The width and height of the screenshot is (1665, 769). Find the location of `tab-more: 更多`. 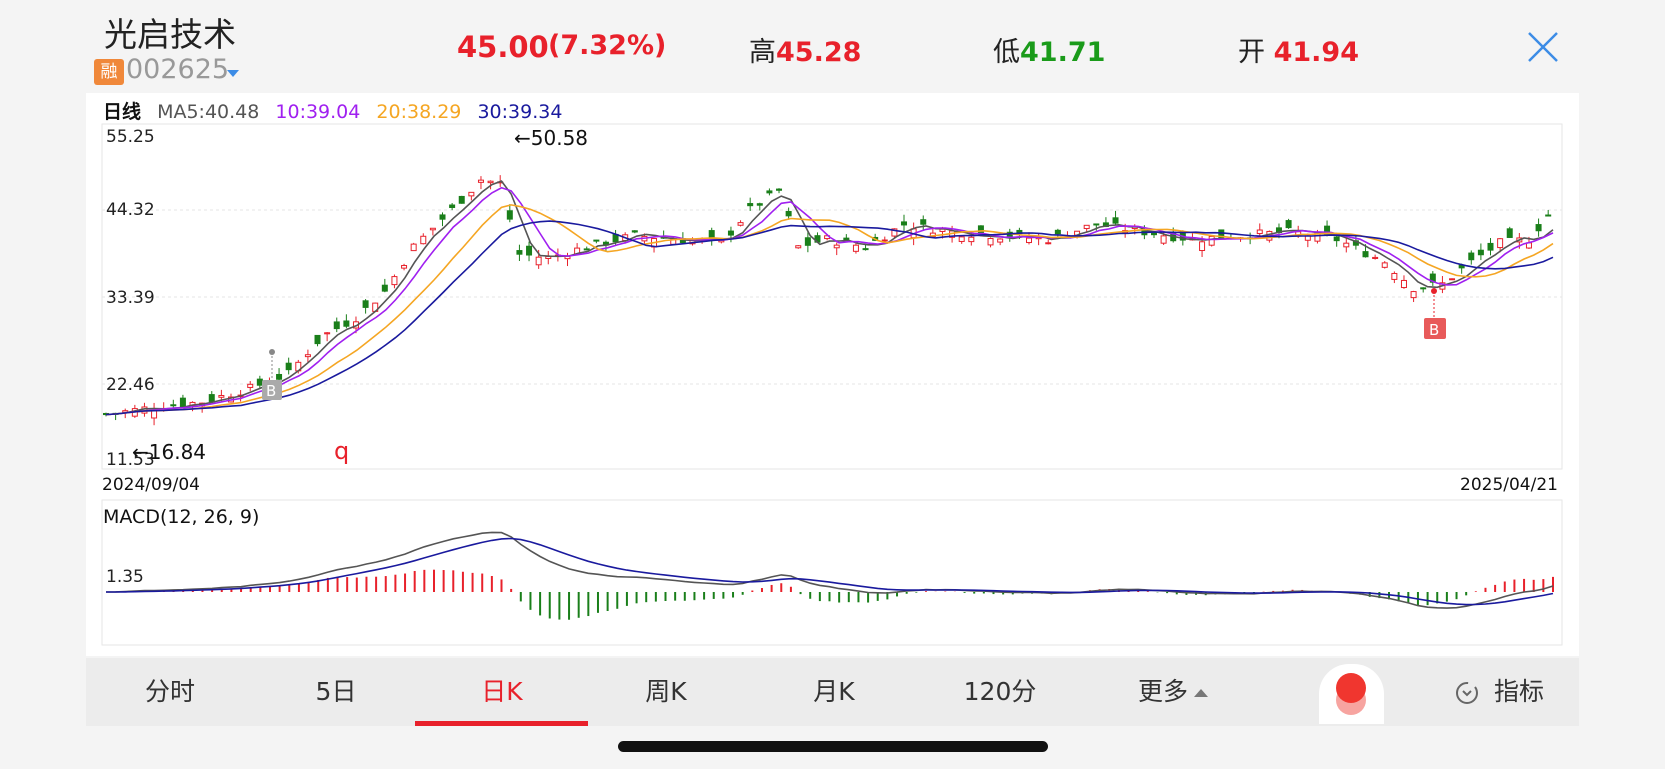

tab-more: 更多 is located at coordinates (1186, 692).